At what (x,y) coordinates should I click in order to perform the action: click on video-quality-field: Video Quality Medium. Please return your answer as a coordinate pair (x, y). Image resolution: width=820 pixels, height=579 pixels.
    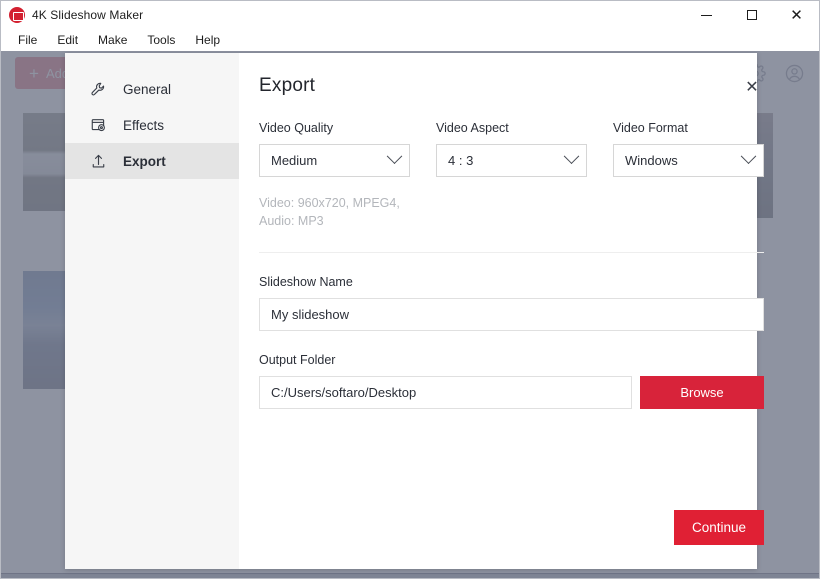
    Looking at the image, I should click on (334, 149).